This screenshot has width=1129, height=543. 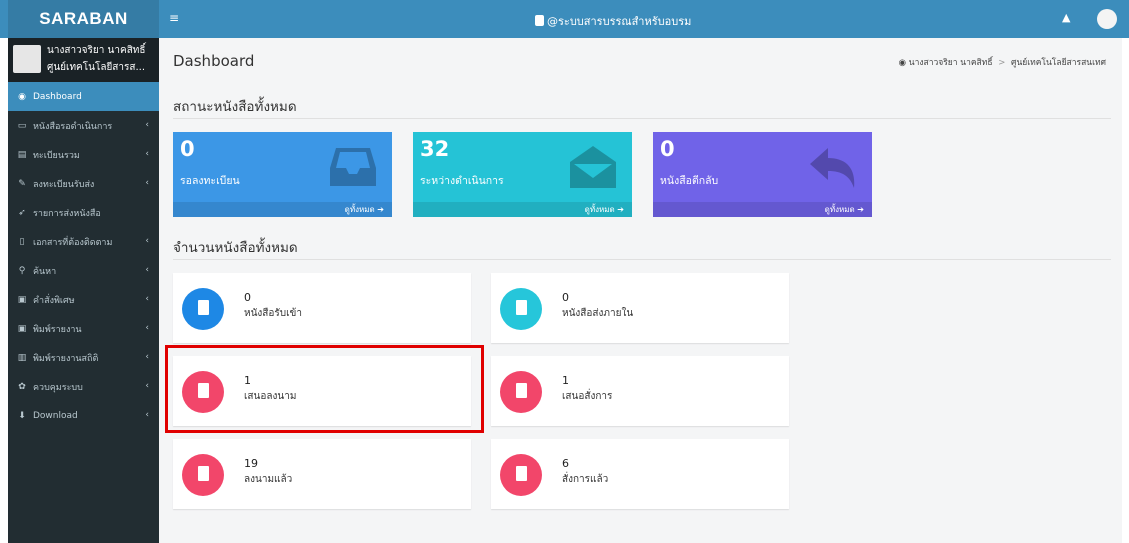 I want to click on sidebar-item-tracking: ▯ เอกสารที่ต้องติดตาม ‹, so click(x=83, y=241).